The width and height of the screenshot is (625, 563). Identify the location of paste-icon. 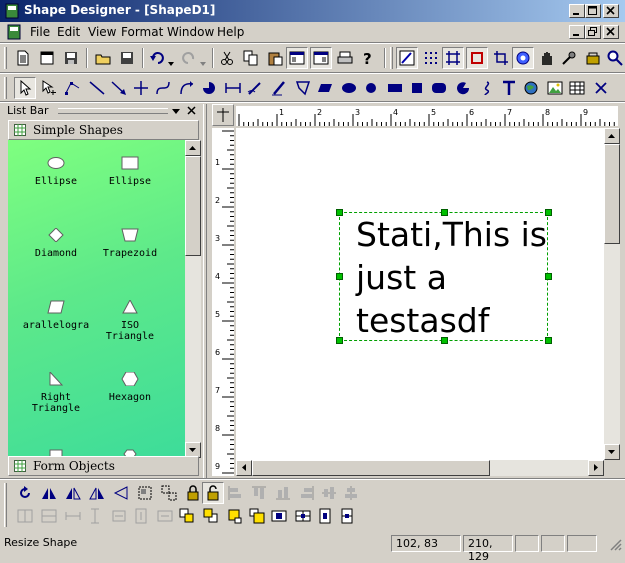
(275, 58).